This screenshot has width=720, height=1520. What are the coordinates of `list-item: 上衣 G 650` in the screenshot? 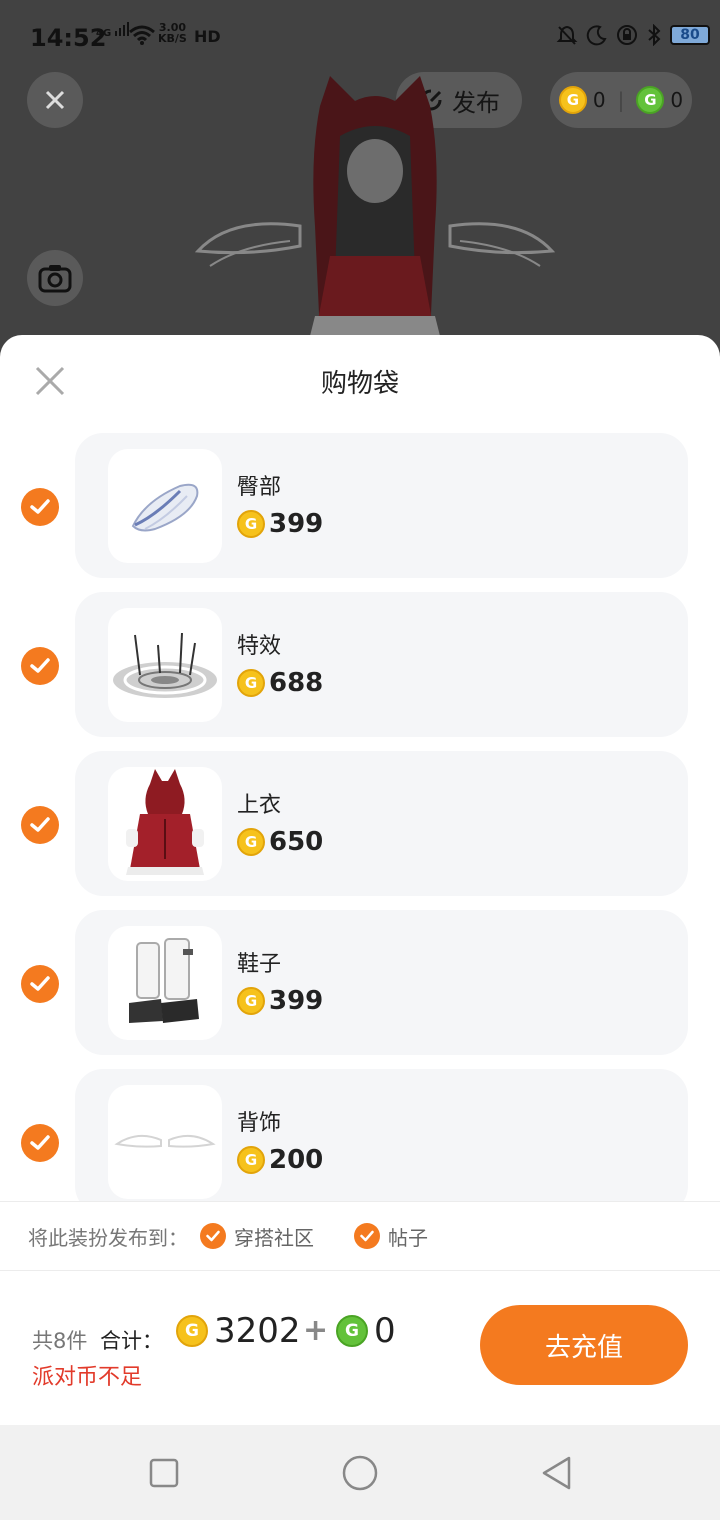 It's located at (360, 830).